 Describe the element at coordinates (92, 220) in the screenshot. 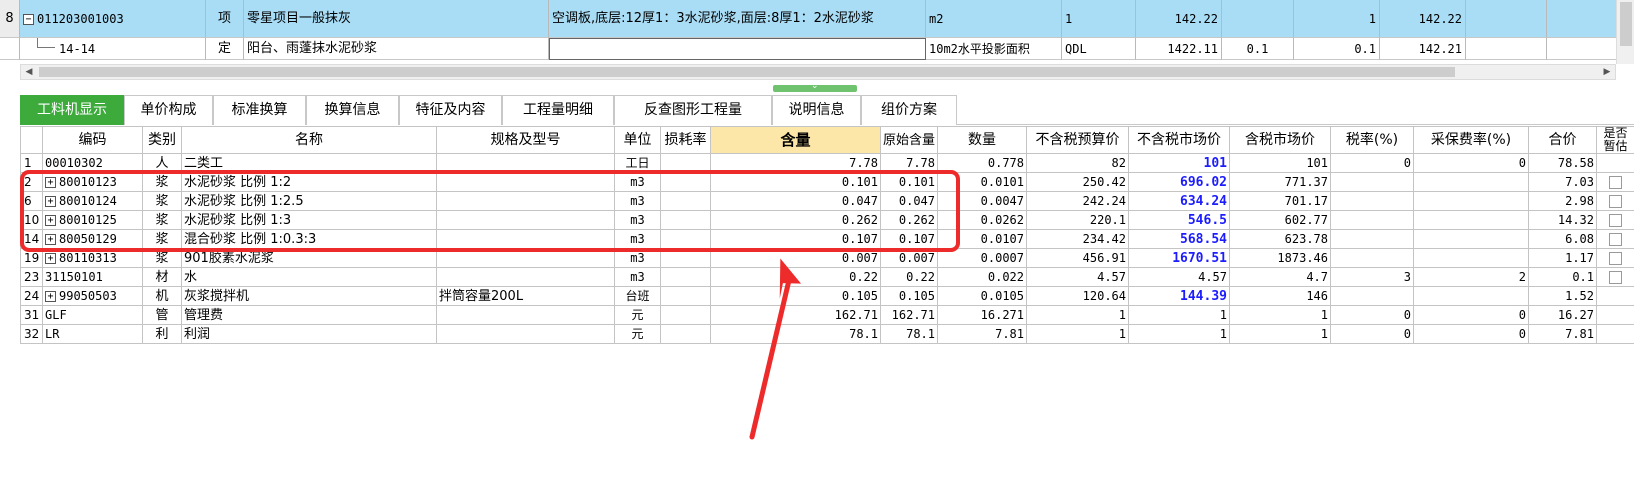

I see `resource-code: +80010125` at that location.